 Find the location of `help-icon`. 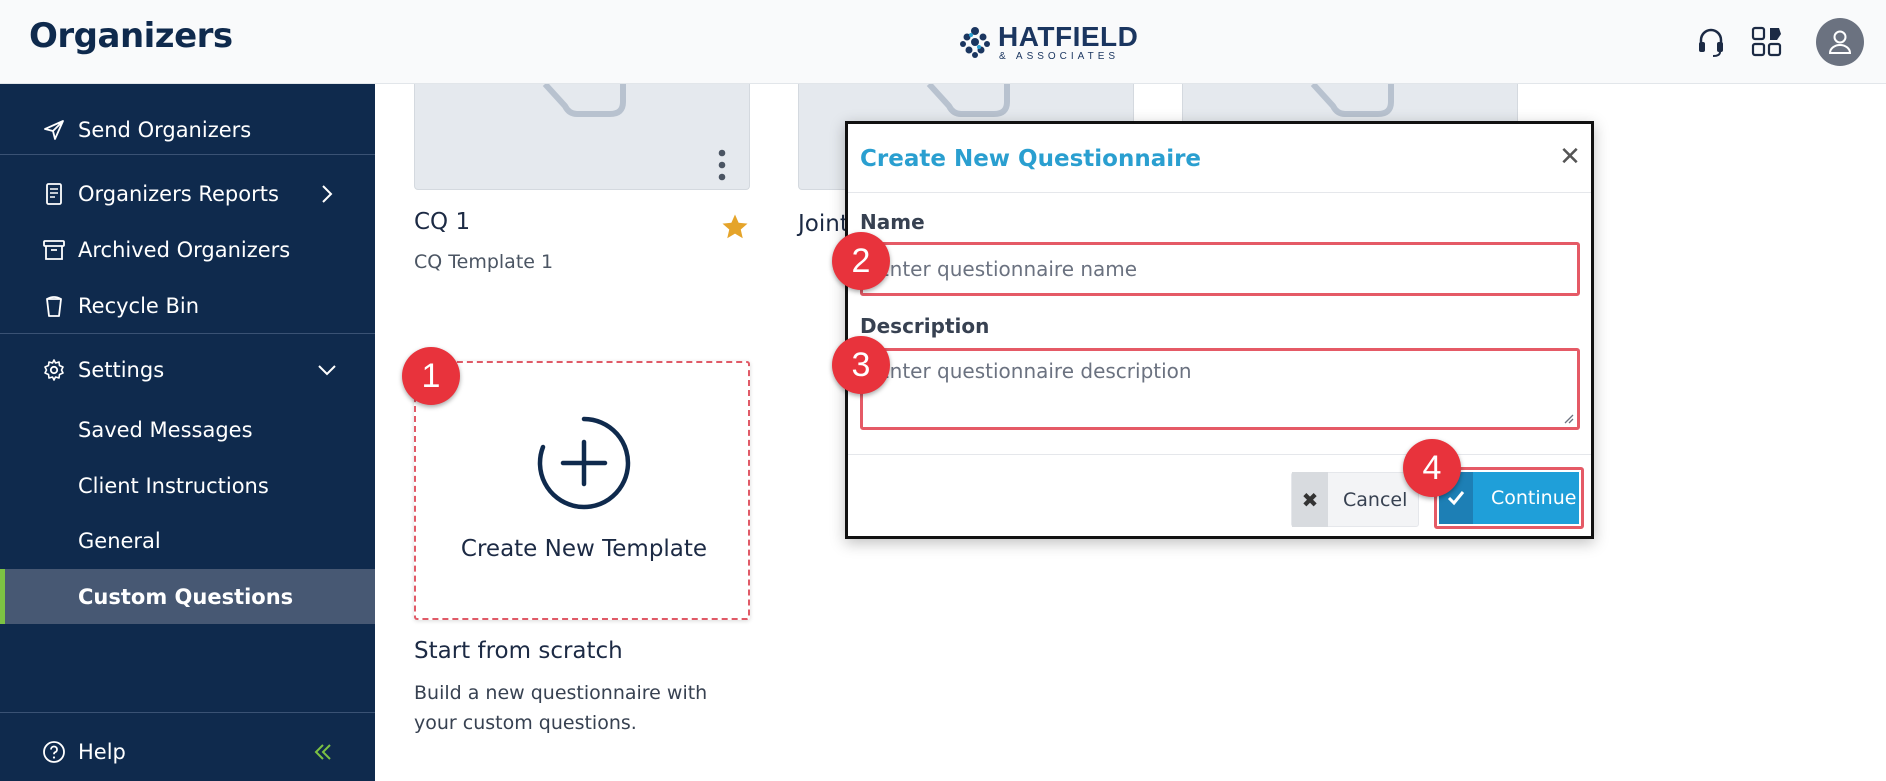

help-icon is located at coordinates (54, 752).